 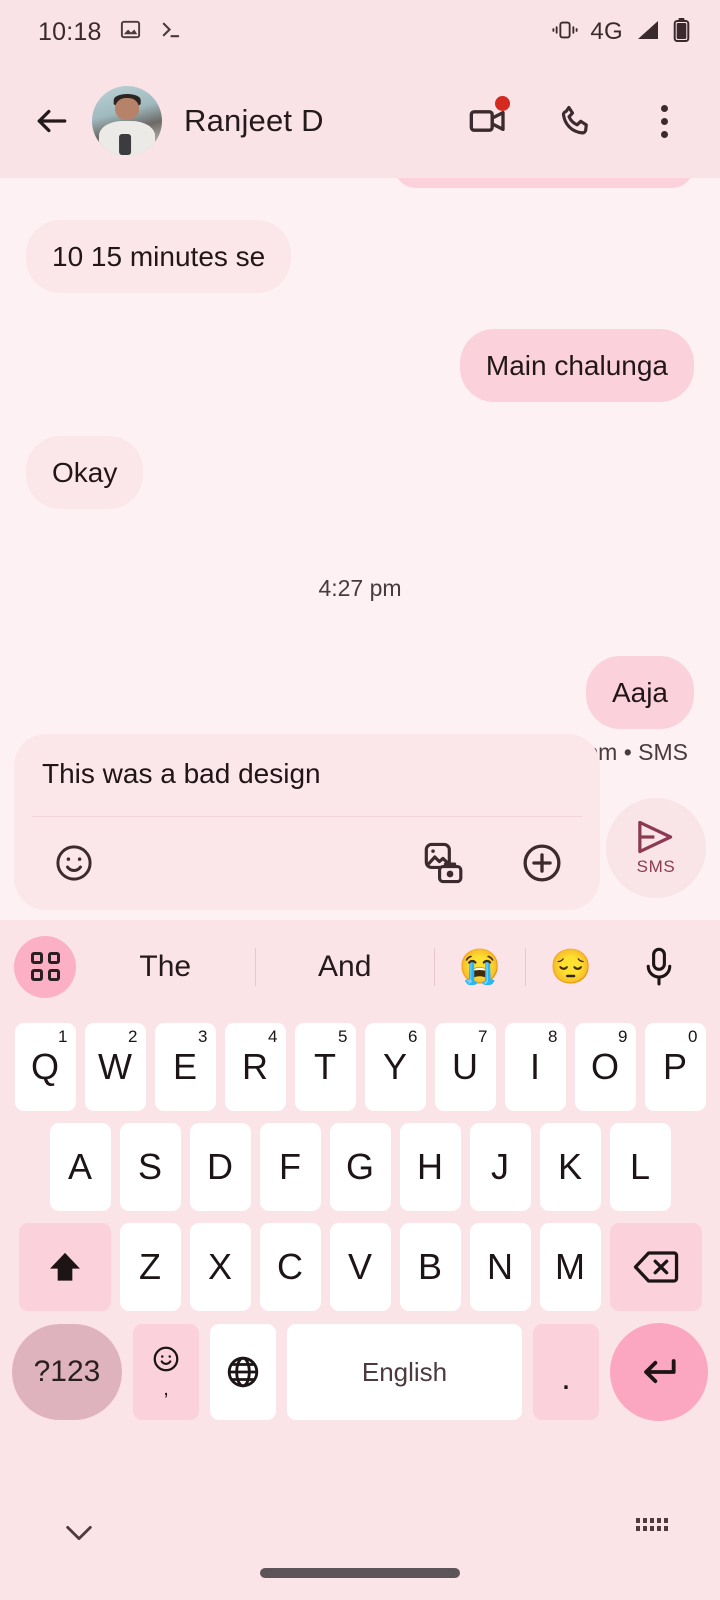 What do you see at coordinates (360, 588) in the screenshot?
I see `timestamp-divider: 4:27 pm` at bounding box center [360, 588].